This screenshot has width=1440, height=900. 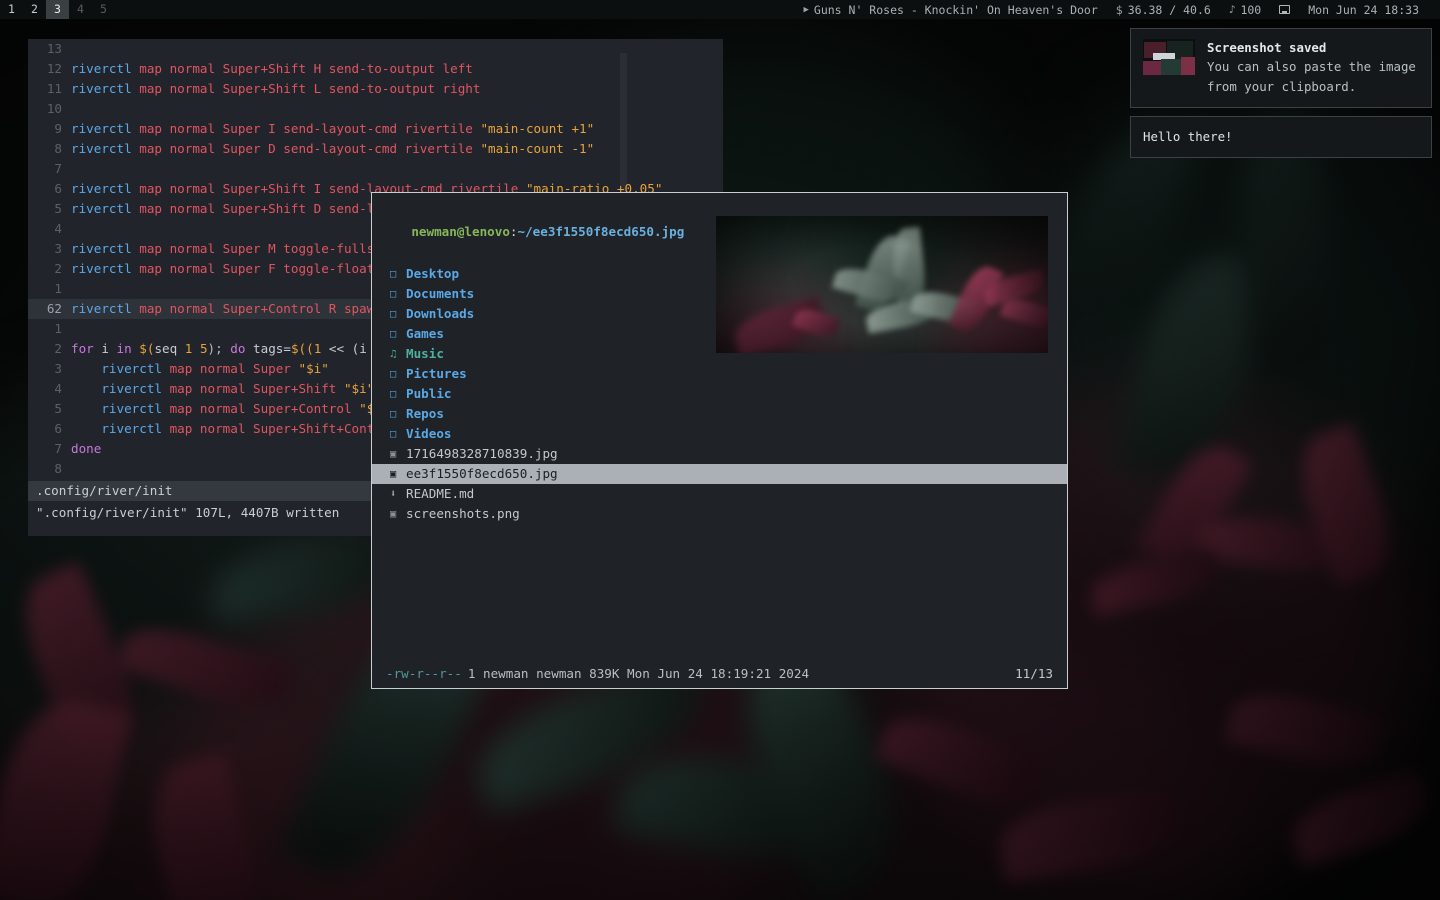 I want to click on workspace-tags: 12345, so click(x=57, y=9).